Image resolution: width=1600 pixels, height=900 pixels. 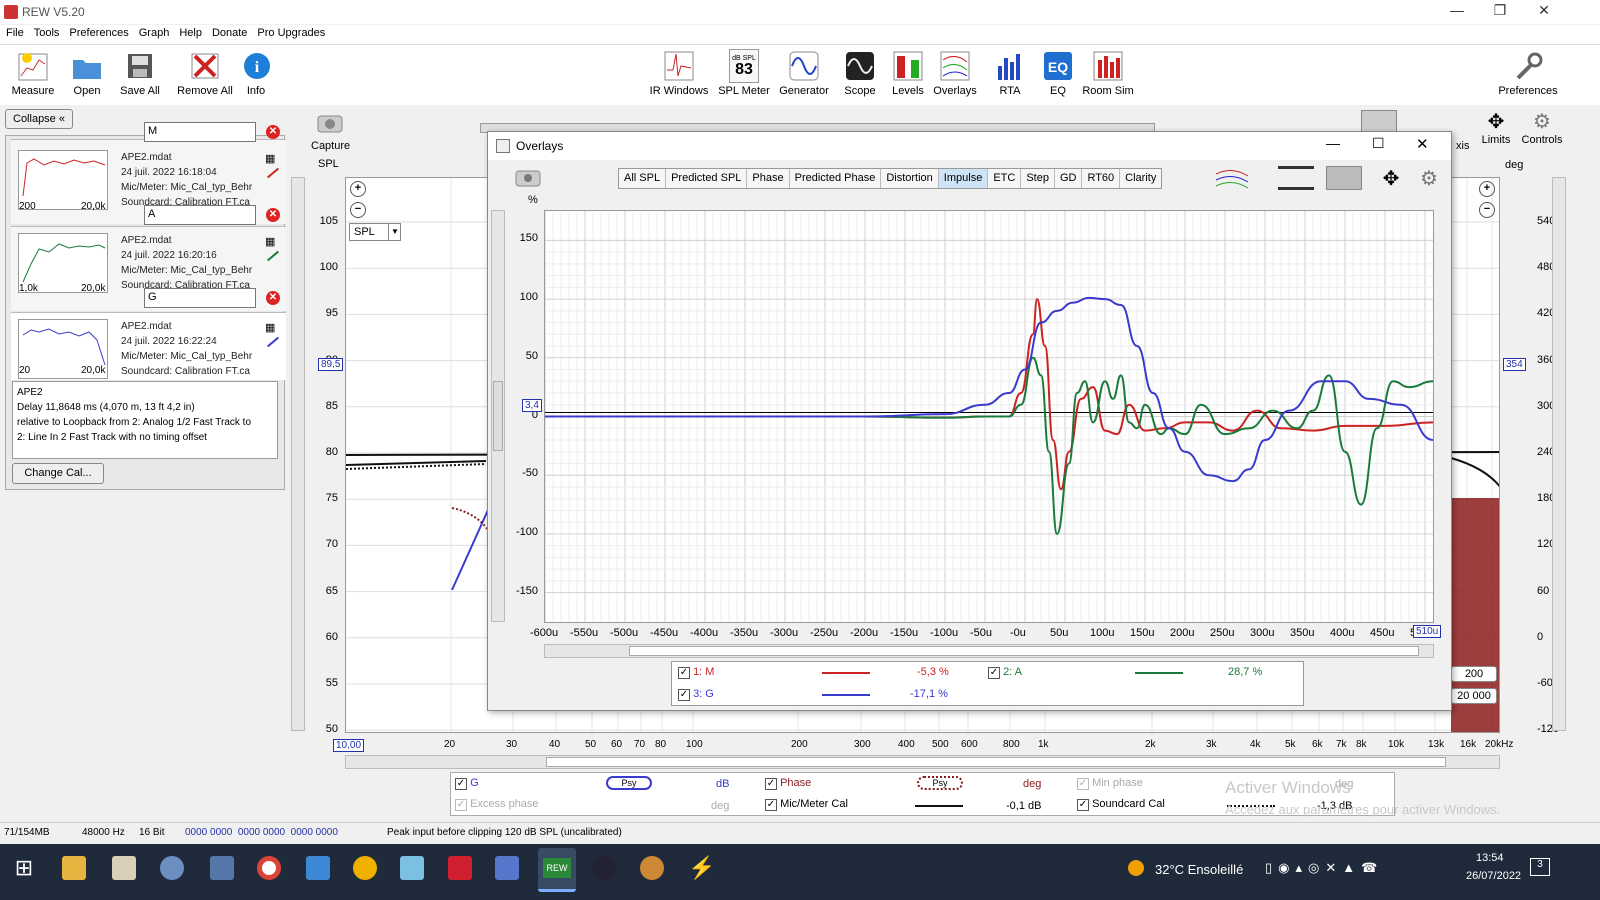 I want to click on tab-phase: Phase, so click(x=768, y=178).